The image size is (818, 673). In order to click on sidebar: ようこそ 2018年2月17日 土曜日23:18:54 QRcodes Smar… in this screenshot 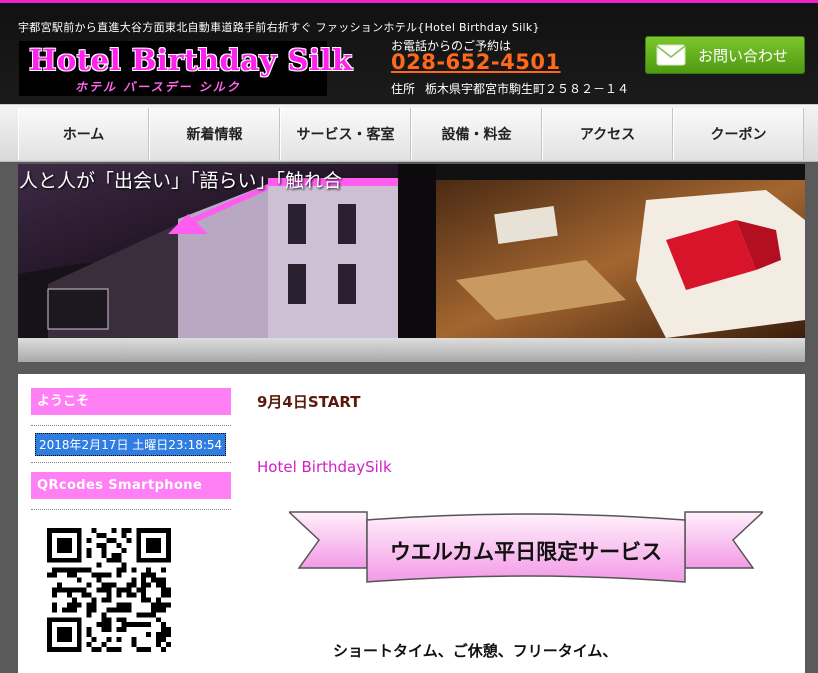, I will do `click(131, 448)`.